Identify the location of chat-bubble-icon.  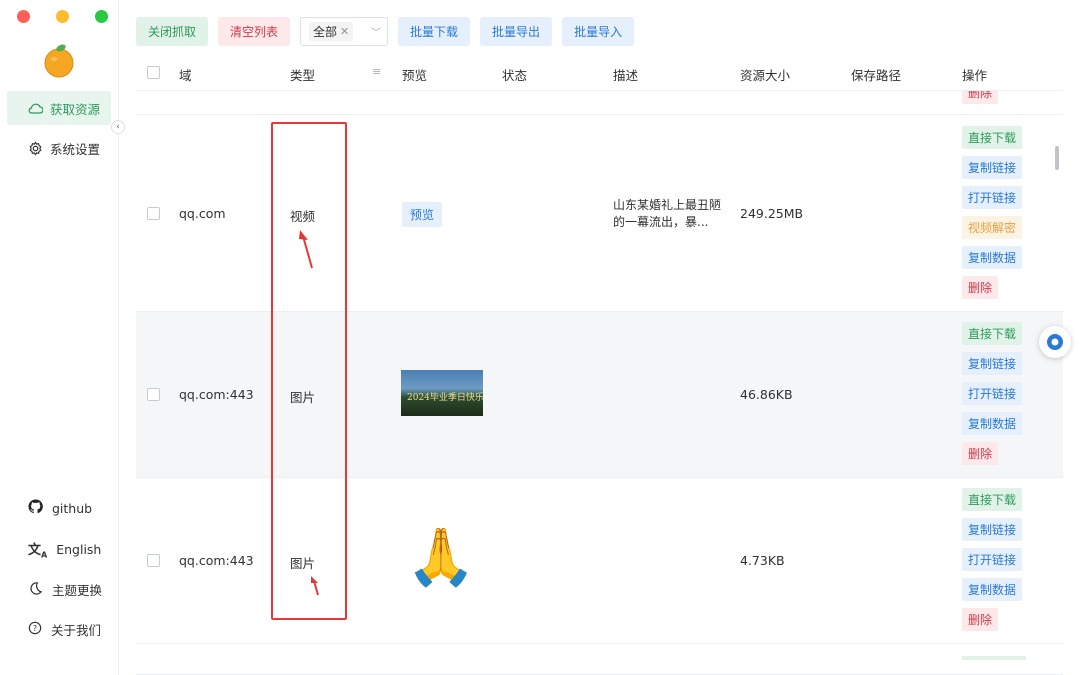
(1055, 342).